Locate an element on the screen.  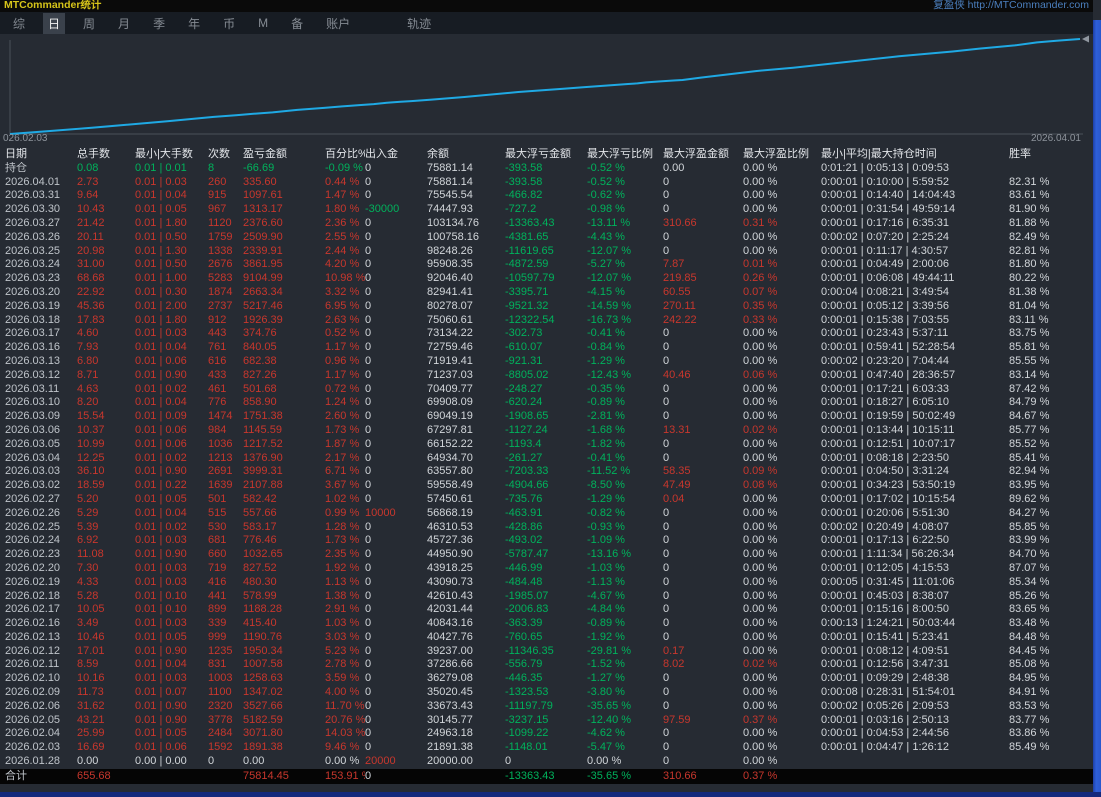
cell-百分比%: 1.80 % is located at coordinates (342, 209).